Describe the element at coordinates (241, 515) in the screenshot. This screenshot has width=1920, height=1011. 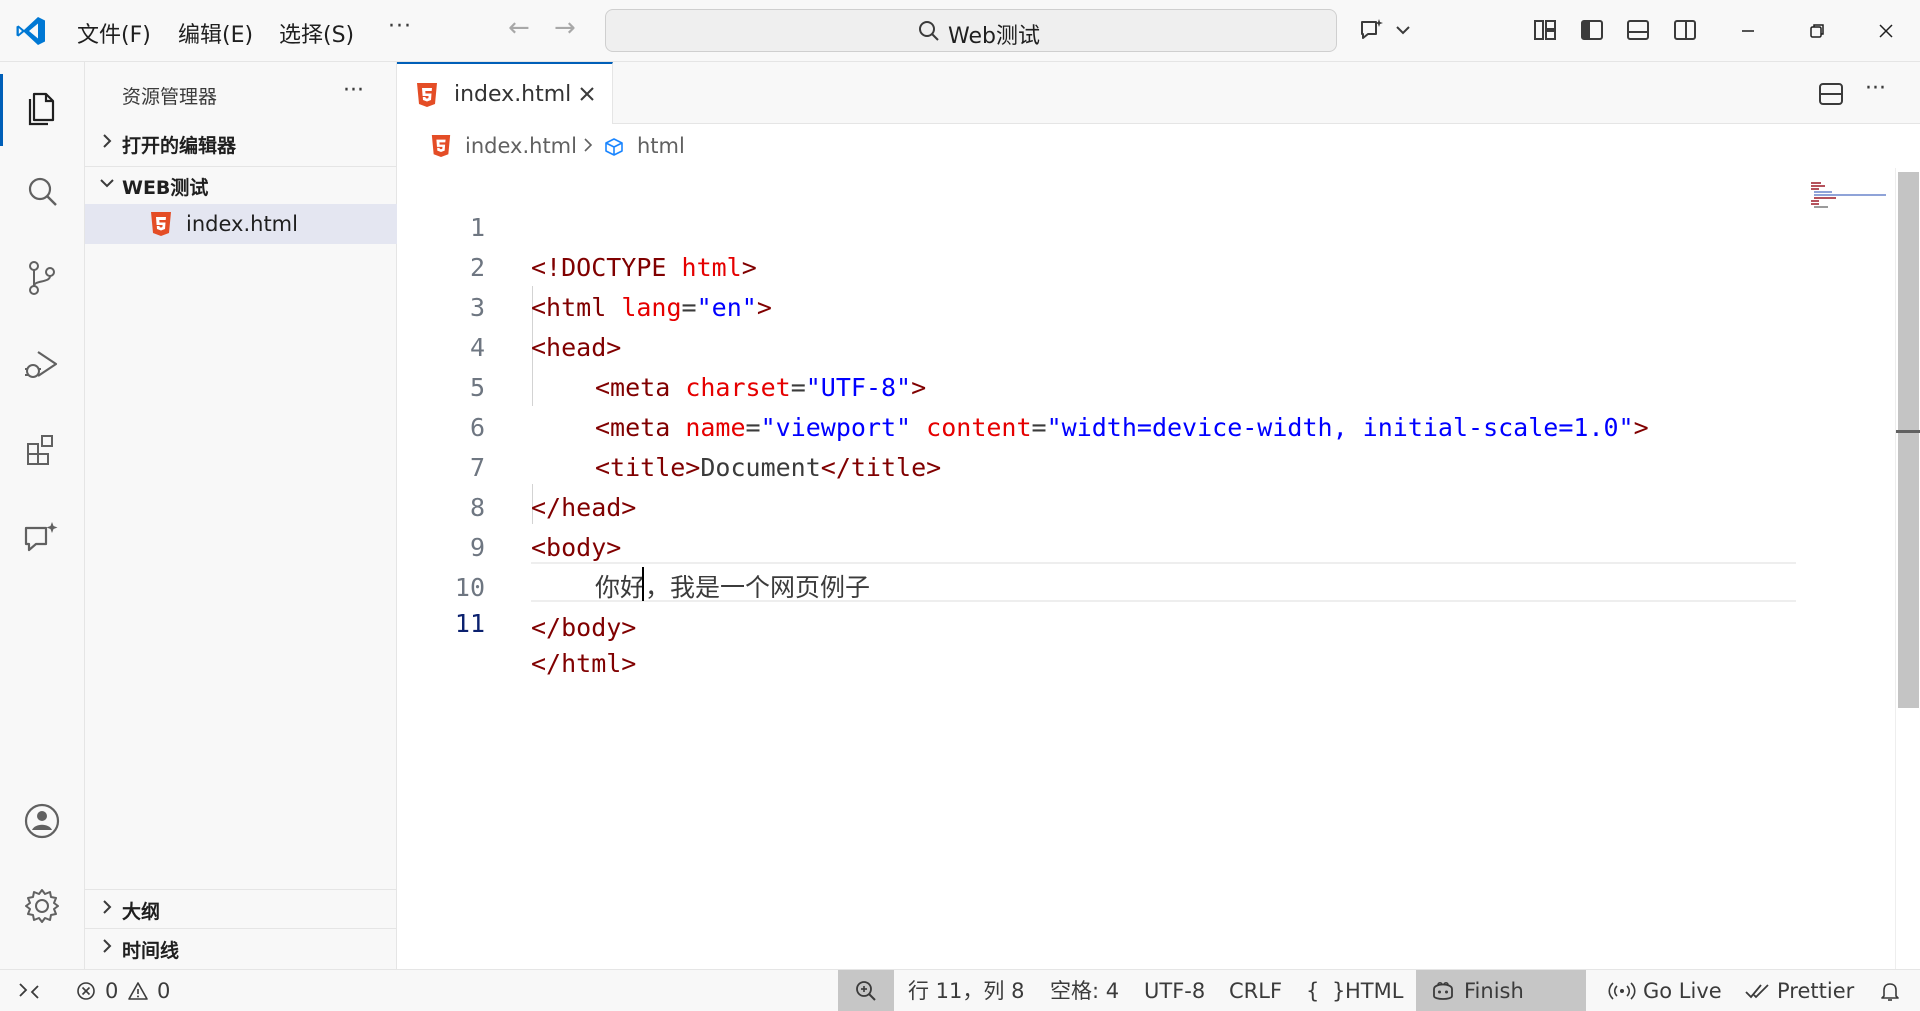
I see `explorer-sidebar: 资源管理器 ··· 打开的编辑器 WEB测试 index.html 大纲 时间线` at that location.